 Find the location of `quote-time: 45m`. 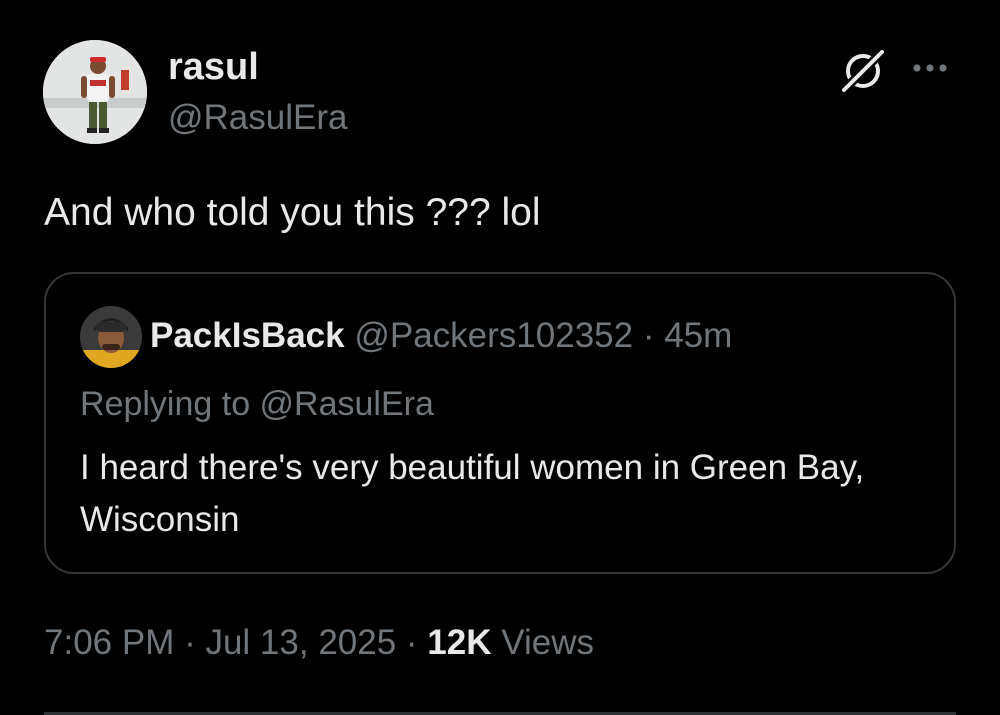

quote-time: 45m is located at coordinates (698, 335).